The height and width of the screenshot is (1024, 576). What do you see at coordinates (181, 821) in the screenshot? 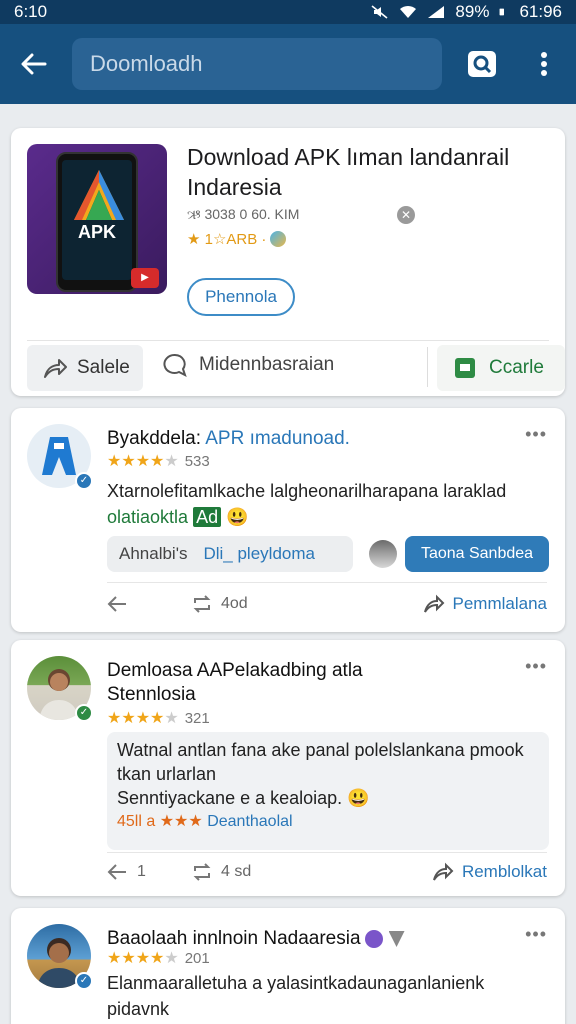
I see `star-icon: ★★★` at bounding box center [181, 821].